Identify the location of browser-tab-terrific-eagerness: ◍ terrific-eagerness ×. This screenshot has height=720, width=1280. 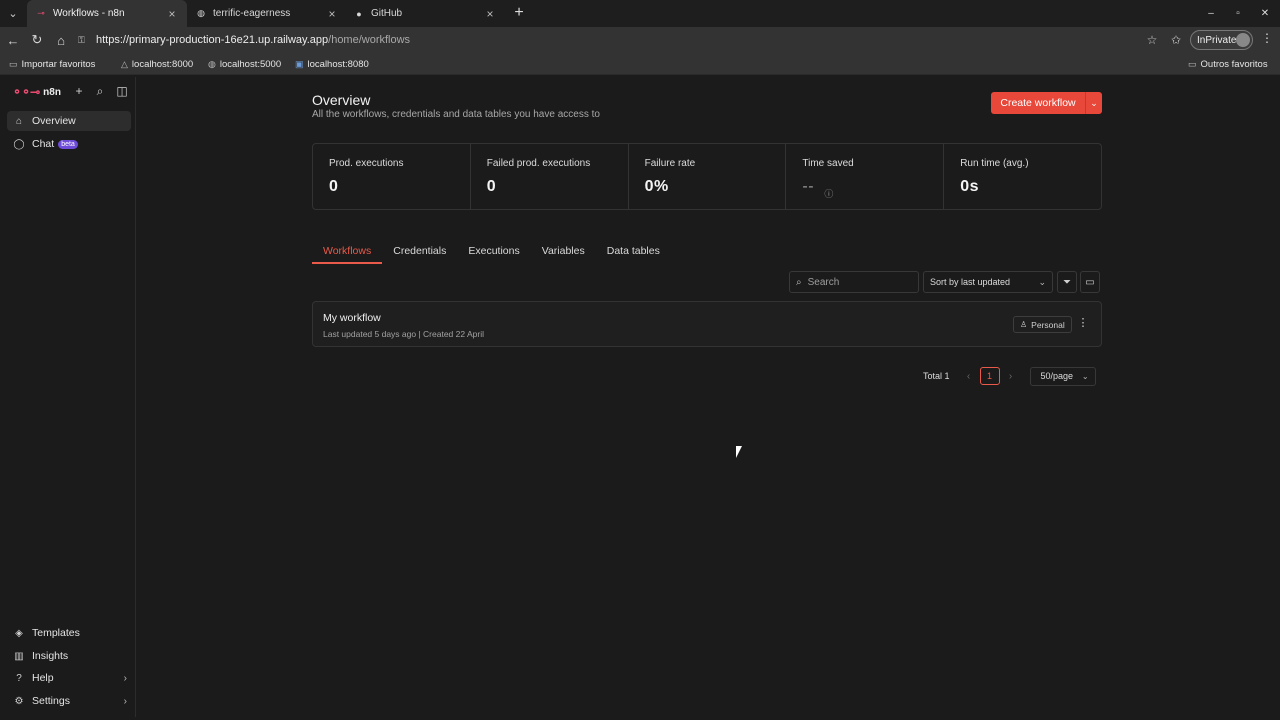
(267, 13).